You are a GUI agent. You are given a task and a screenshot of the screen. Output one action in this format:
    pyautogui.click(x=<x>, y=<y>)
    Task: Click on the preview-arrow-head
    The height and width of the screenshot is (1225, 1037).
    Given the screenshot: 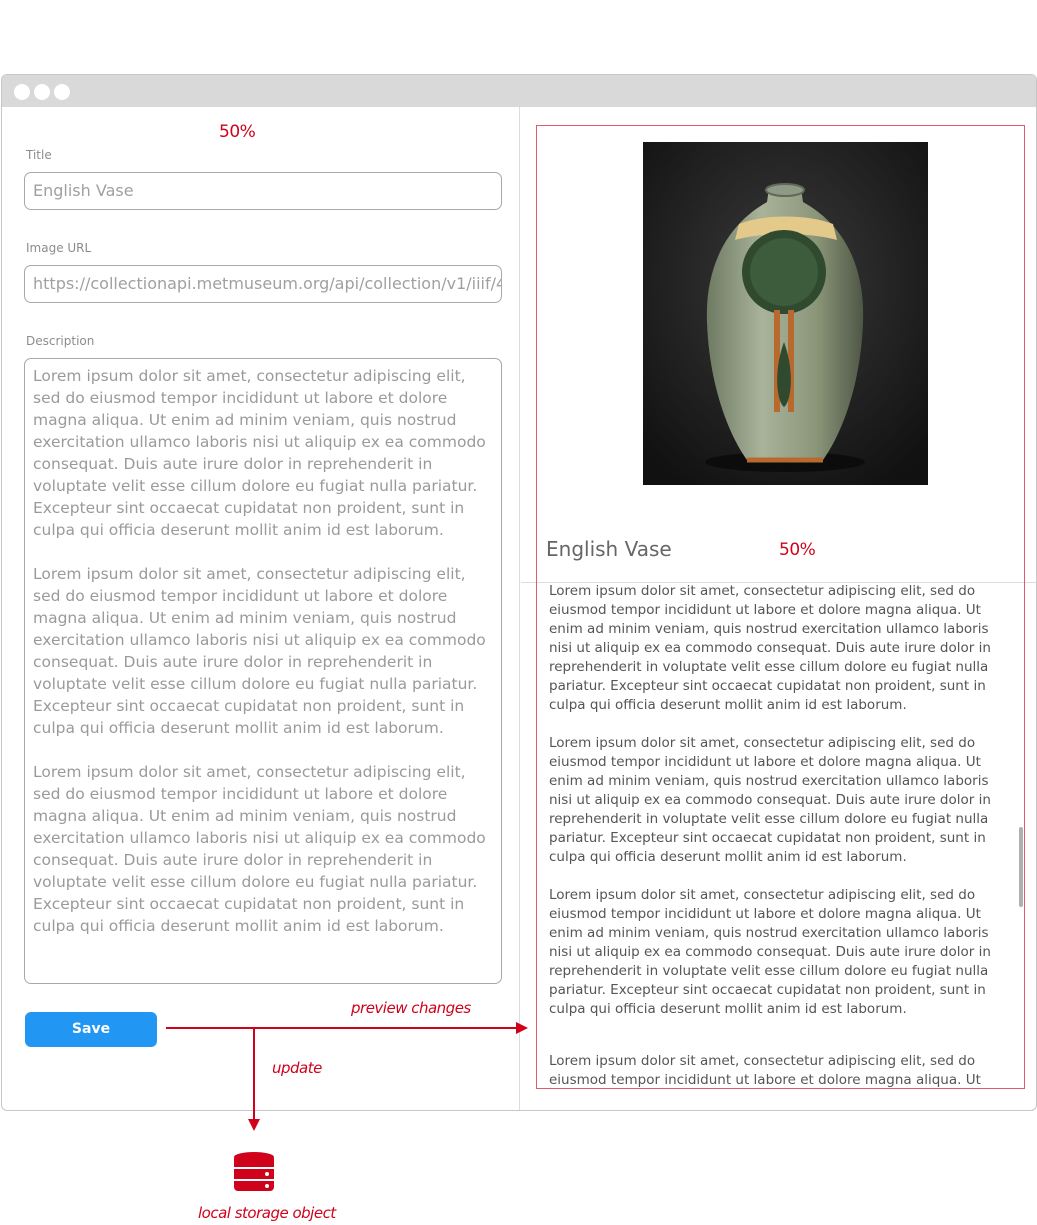 What is the action you would take?
    pyautogui.click(x=522, y=1028)
    